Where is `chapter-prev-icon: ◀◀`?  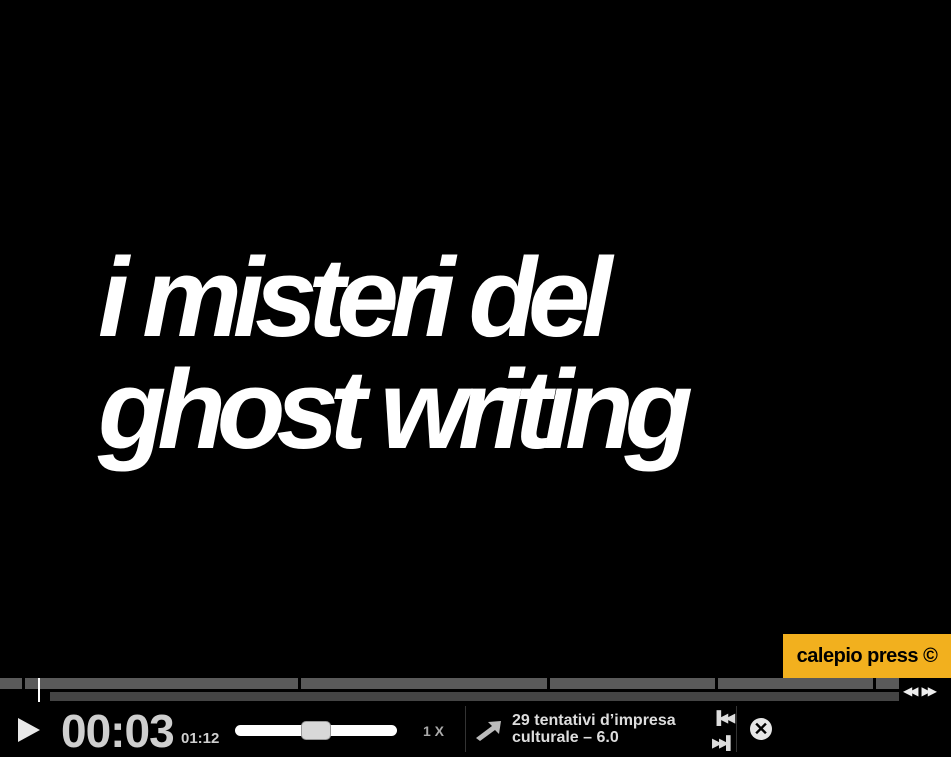 chapter-prev-icon: ◀◀ is located at coordinates (911, 691).